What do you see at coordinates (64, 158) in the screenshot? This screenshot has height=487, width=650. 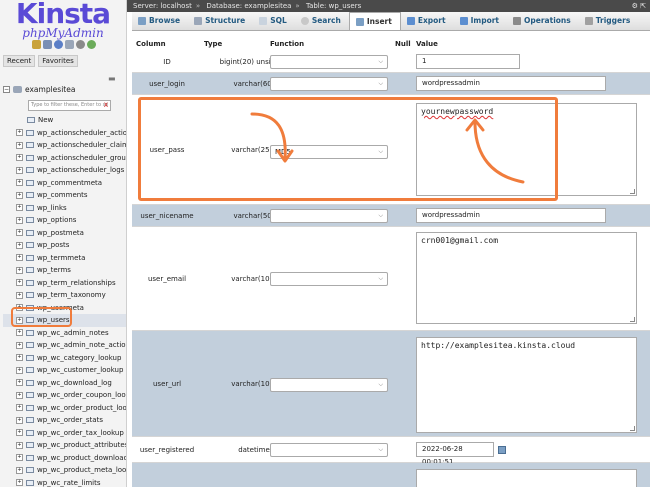 I see `sidebar-item-wp_actionscheduler_groups: + wp_actionscheduler_groups` at bounding box center [64, 158].